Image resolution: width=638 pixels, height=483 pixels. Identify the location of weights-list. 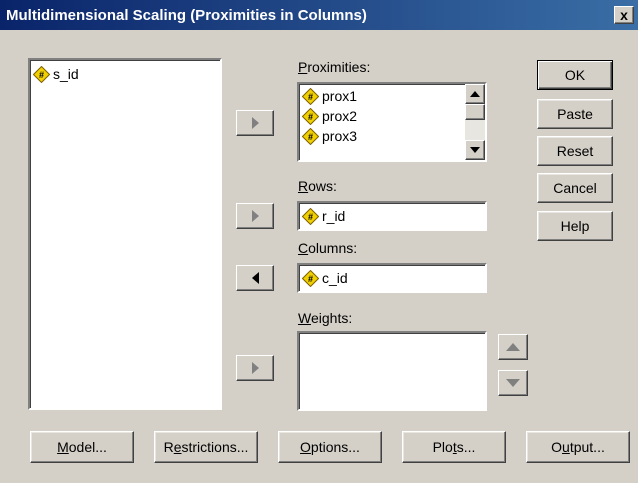
(392, 371).